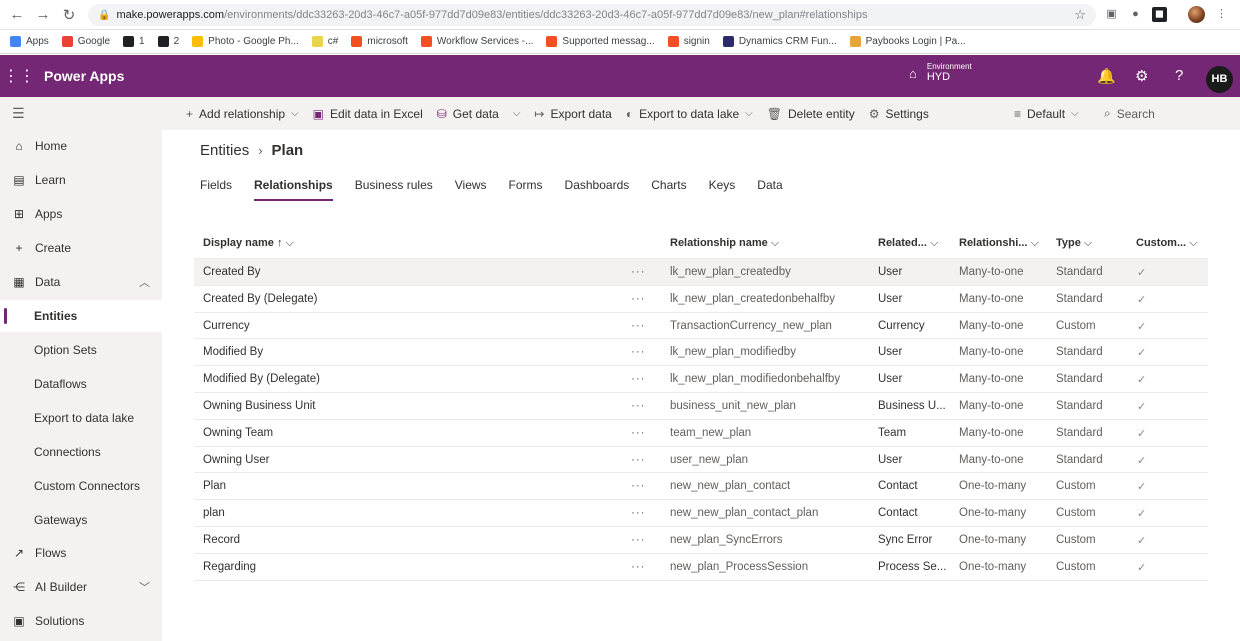 The height and width of the screenshot is (641, 1240). I want to click on breadcrumb-entities: Entities, so click(224, 150).